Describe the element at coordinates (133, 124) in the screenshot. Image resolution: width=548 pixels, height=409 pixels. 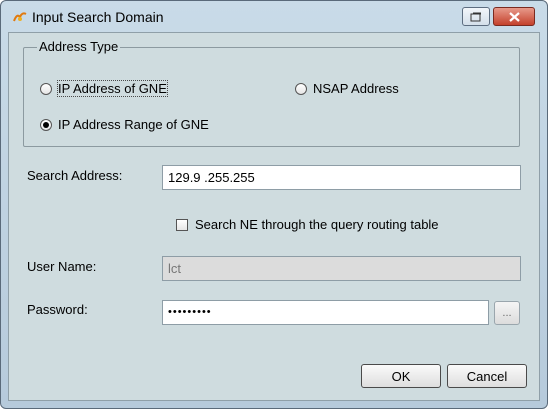
I see `radio-label: IP Address Range of GNE` at that location.